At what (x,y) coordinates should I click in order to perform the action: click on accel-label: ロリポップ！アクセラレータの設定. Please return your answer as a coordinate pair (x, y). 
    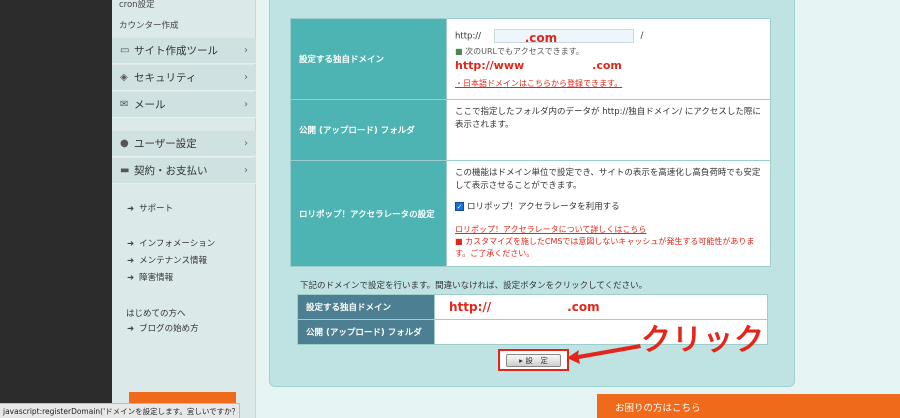
    Looking at the image, I should click on (368, 213).